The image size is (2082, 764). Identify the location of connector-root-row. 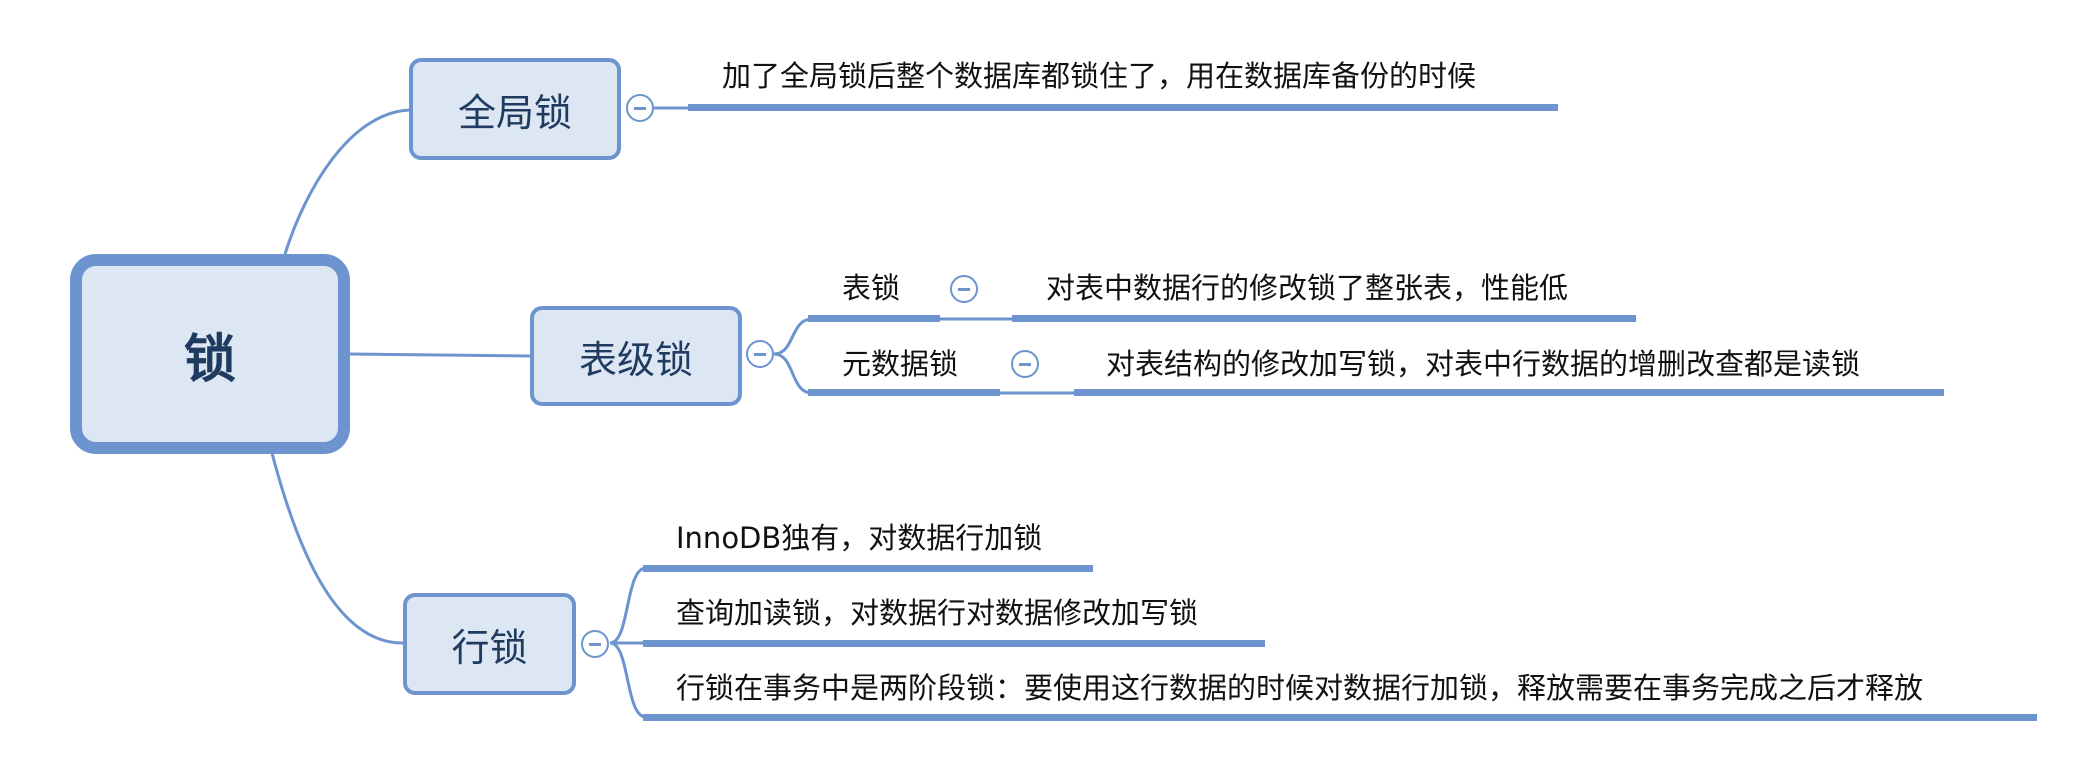
(338, 548).